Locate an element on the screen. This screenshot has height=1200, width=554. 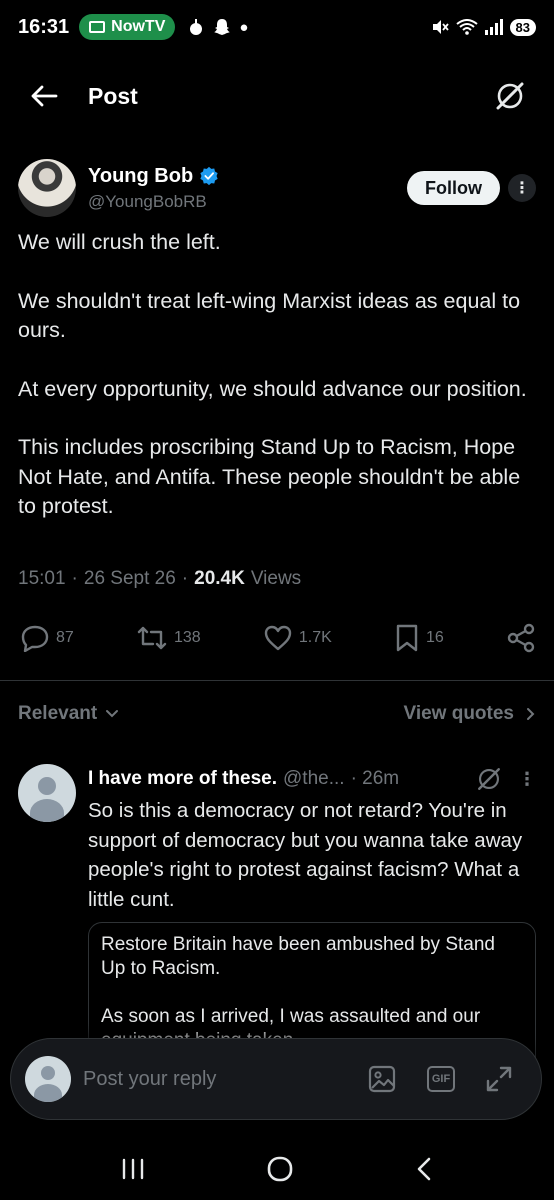
divider is located at coordinates (277, 680).